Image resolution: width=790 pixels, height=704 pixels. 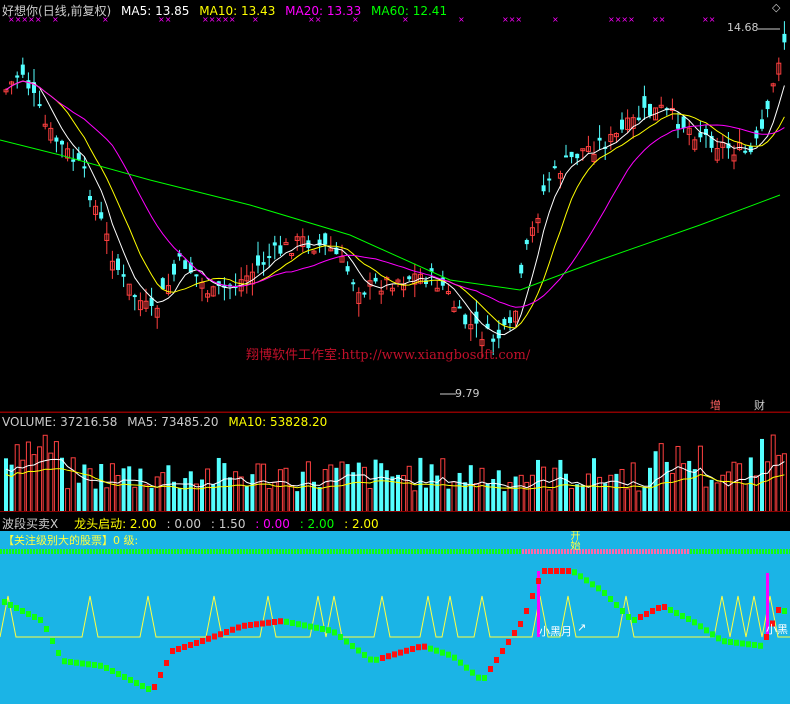 What do you see at coordinates (776, 7) in the screenshot?
I see `scroll-arrow-icon: ◇` at bounding box center [776, 7].